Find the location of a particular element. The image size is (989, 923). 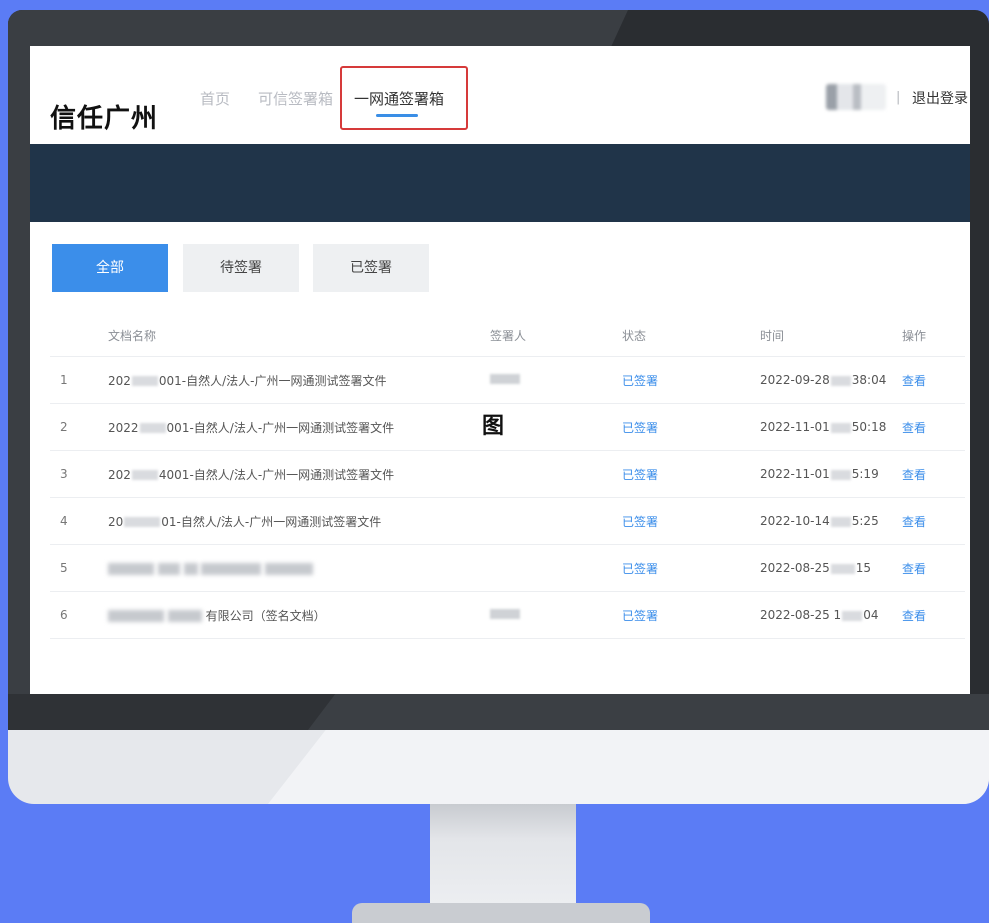

doc-name: 2022 001-自然人/法人-广州一网通测试签署文件 is located at coordinates (298, 427).